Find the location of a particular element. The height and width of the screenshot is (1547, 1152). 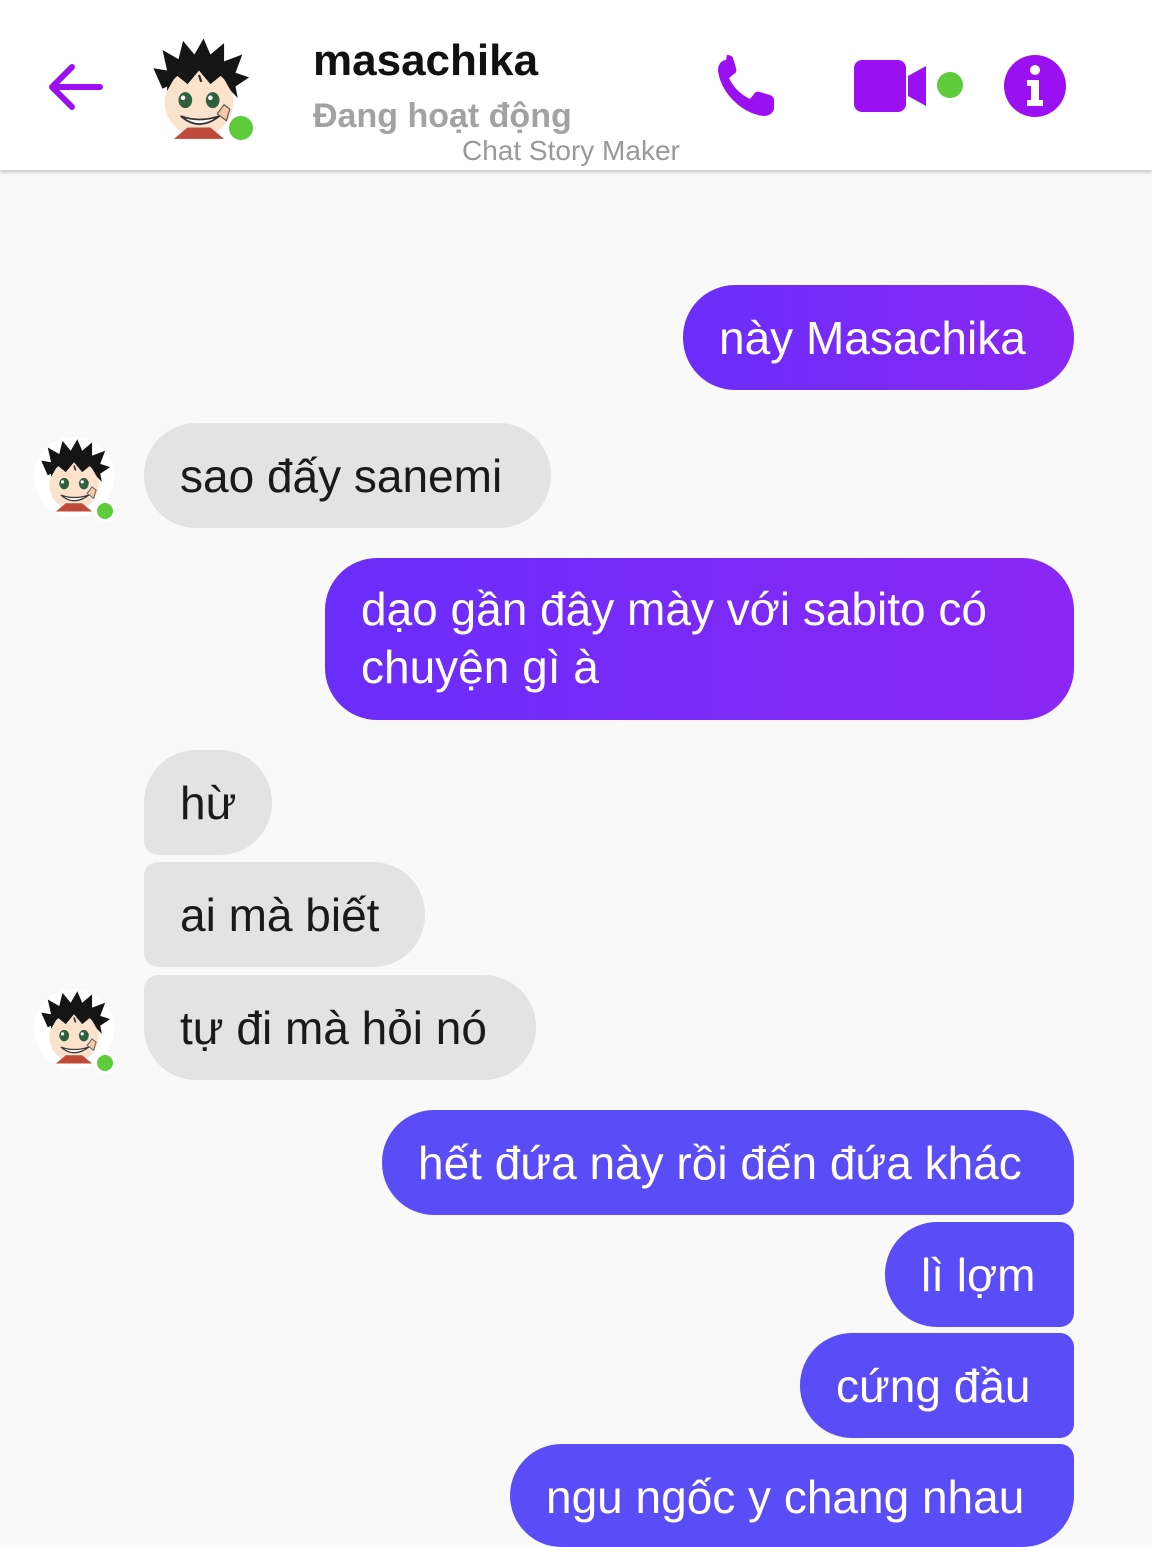

contact-name: masachika is located at coordinates (425, 61).